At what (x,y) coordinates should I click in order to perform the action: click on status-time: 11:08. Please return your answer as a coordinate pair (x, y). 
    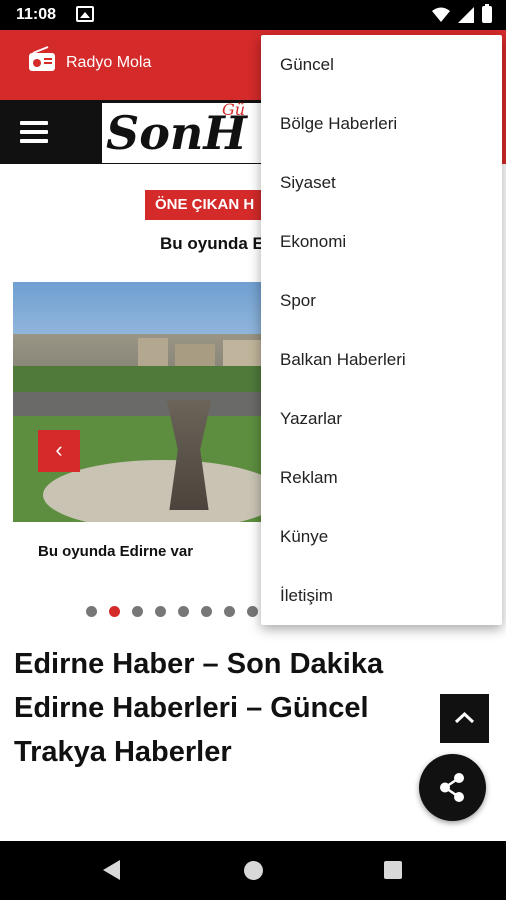
    Looking at the image, I should click on (36, 14).